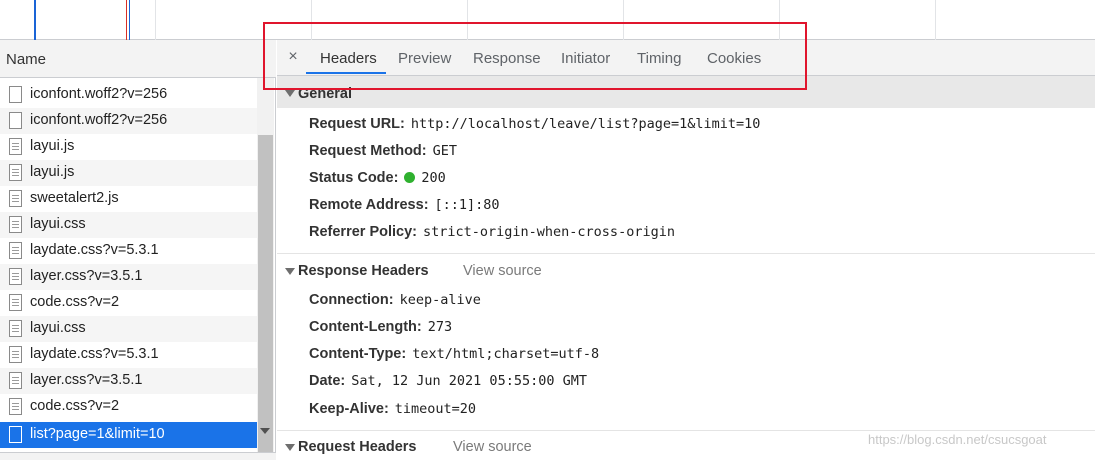 This screenshot has height=460, width=1095. What do you see at coordinates (325, 94) in the screenshot?
I see `general-section-title: General` at bounding box center [325, 94].